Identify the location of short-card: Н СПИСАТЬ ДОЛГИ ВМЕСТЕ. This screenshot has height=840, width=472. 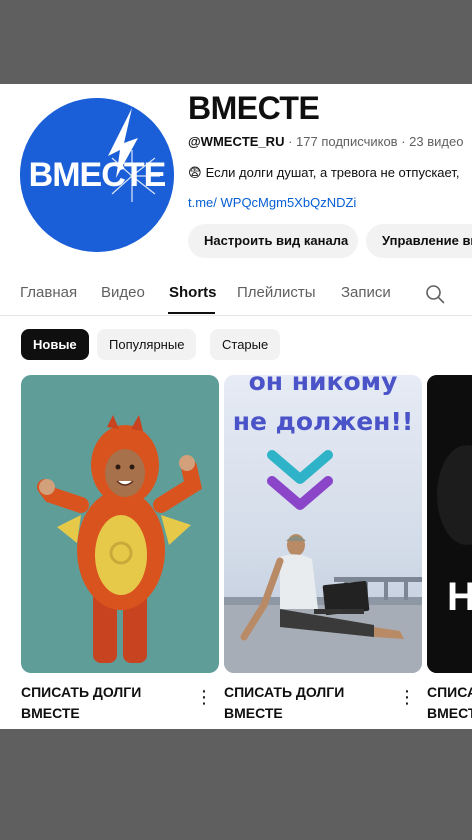
(449, 548).